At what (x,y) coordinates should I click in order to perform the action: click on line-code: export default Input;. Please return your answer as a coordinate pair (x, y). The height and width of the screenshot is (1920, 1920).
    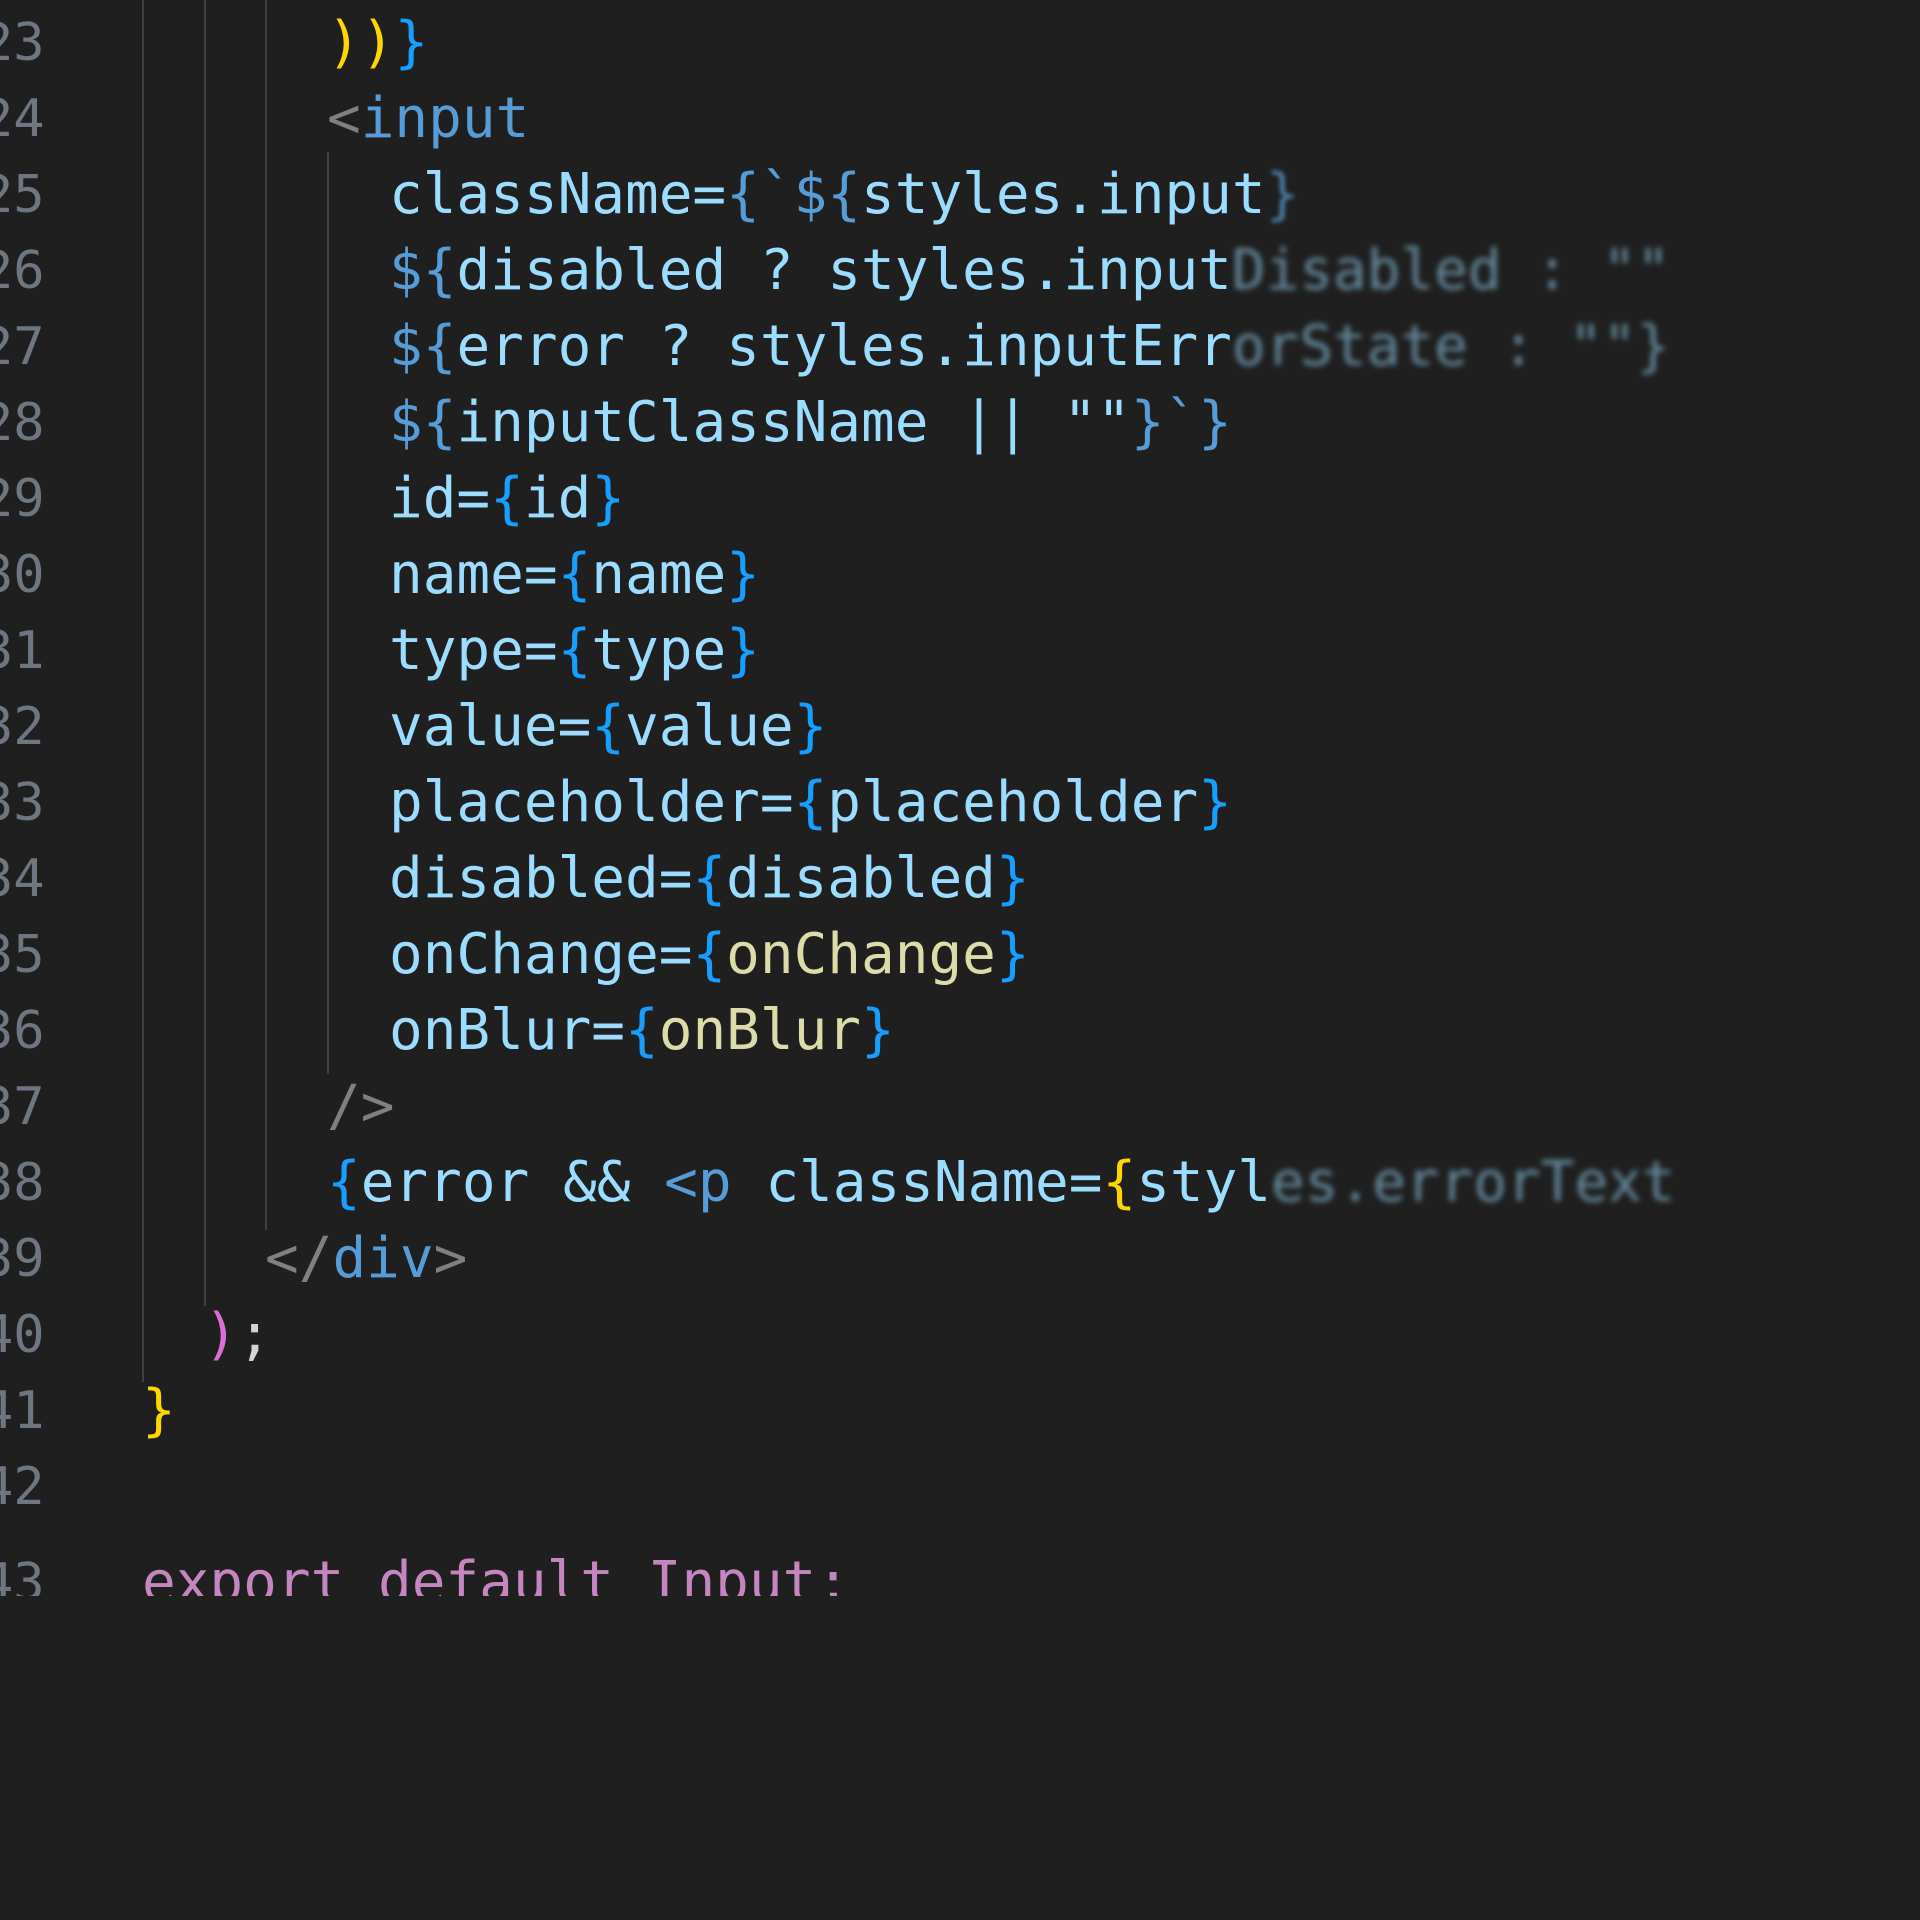
    Looking at the image, I should click on (496, 1573).